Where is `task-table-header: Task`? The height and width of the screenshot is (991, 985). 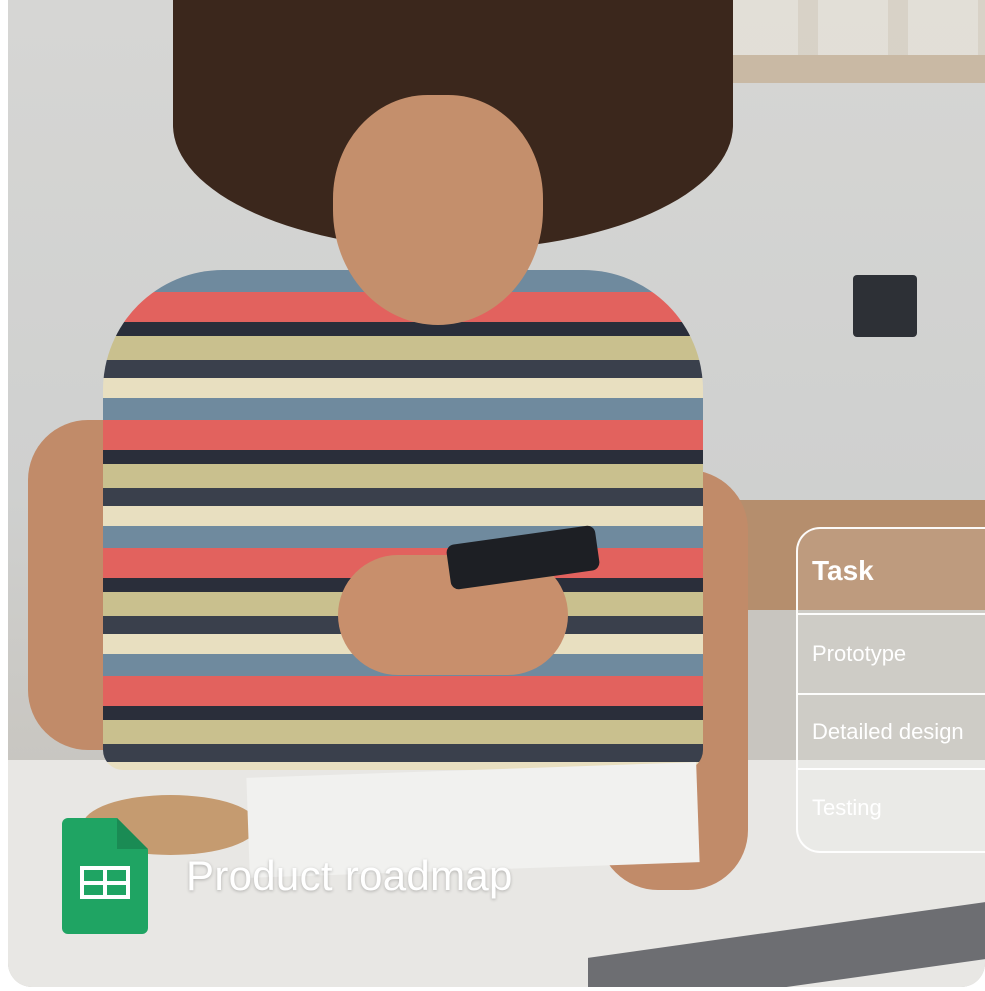 task-table-header: Task is located at coordinates (891, 572).